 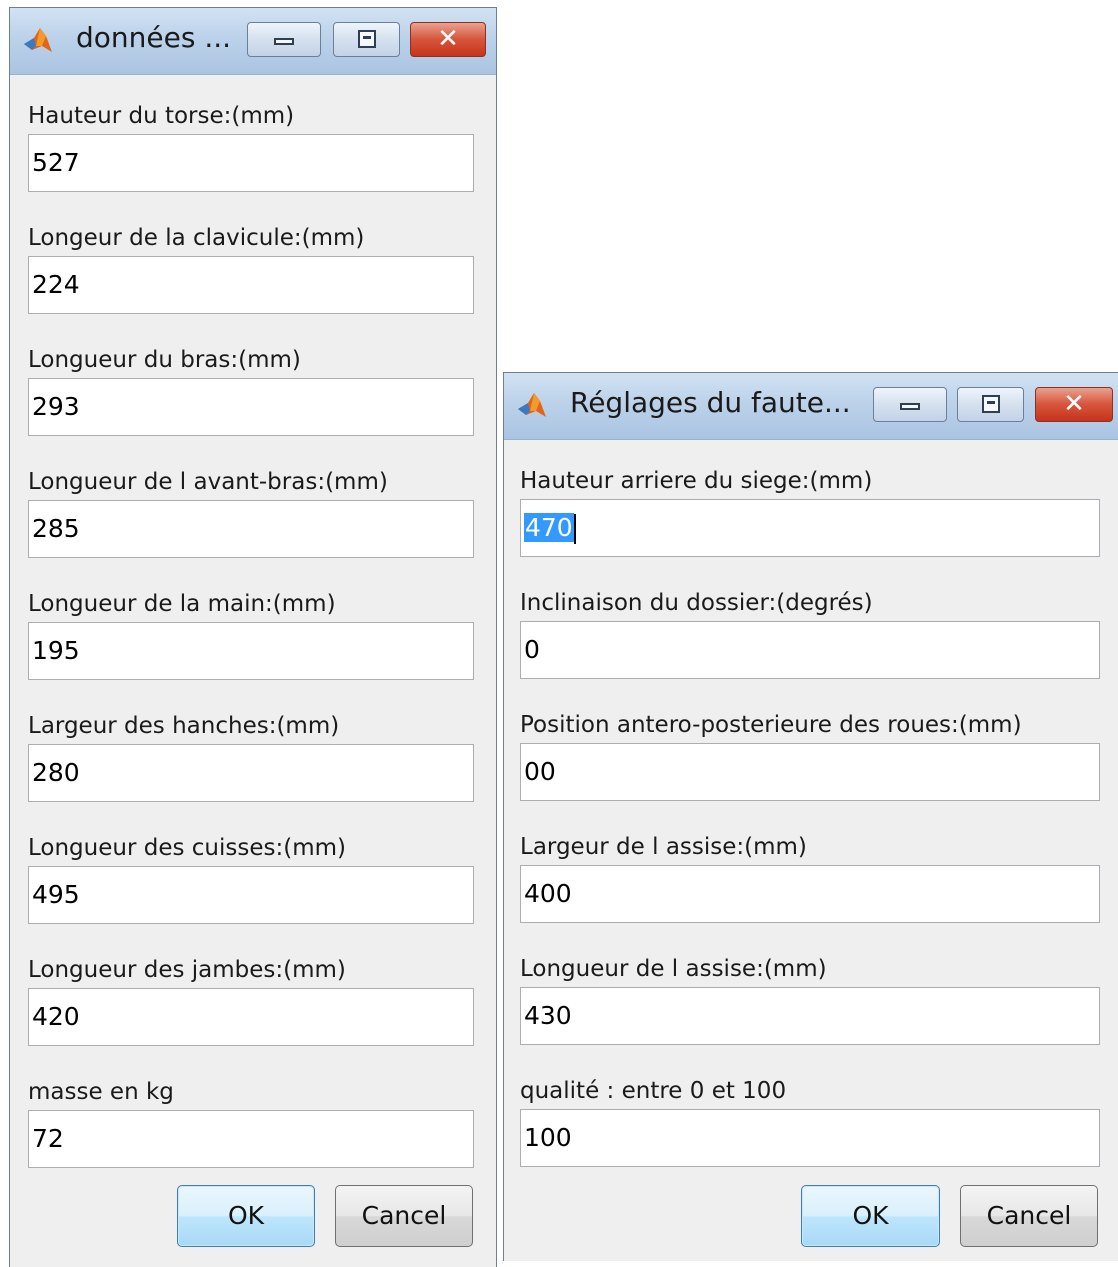 I want to click on field-label: Longeur de la clavicule:(mm), so click(x=196, y=238).